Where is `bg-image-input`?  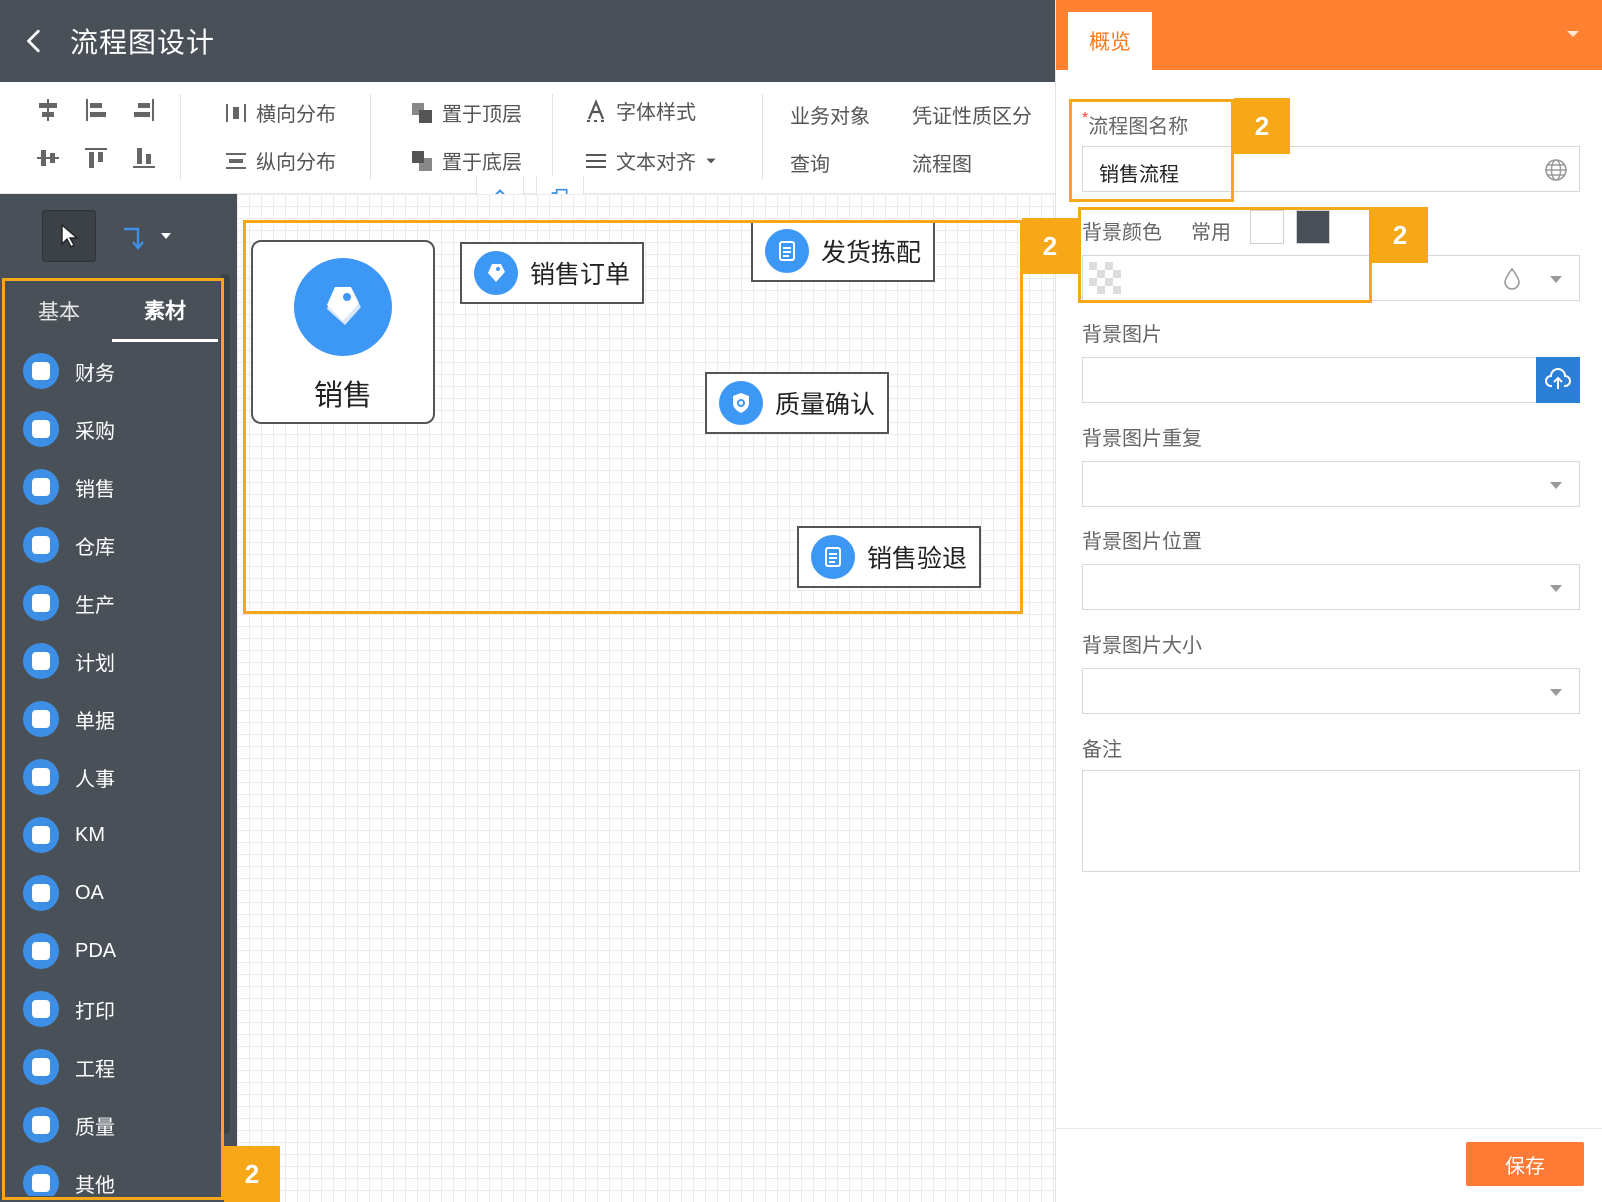
bg-image-input is located at coordinates (1331, 380).